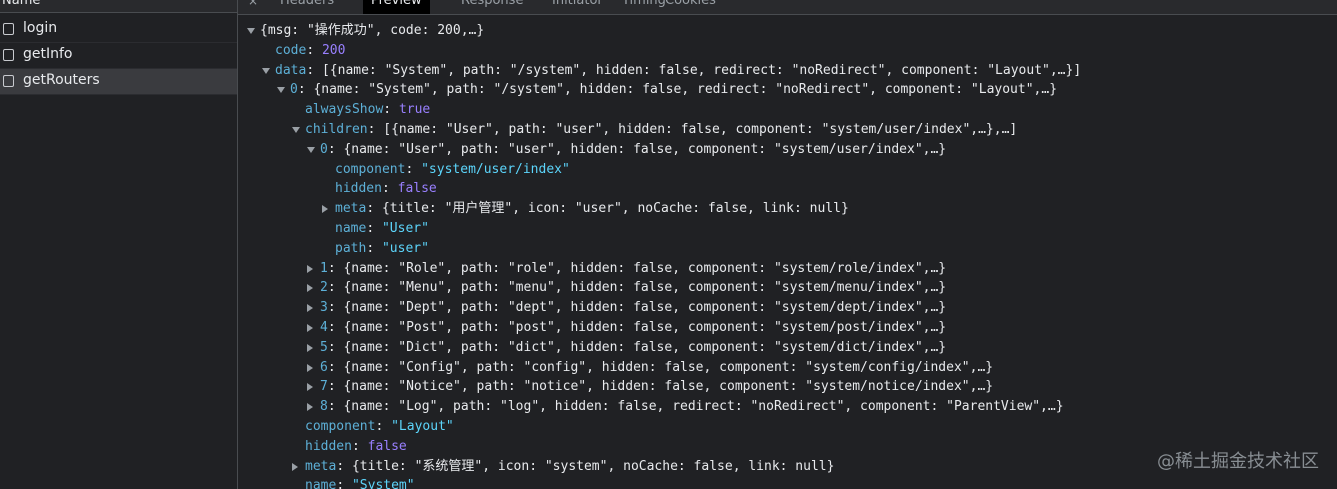  I want to click on json-tree-row: name: "User", so click(382, 228).